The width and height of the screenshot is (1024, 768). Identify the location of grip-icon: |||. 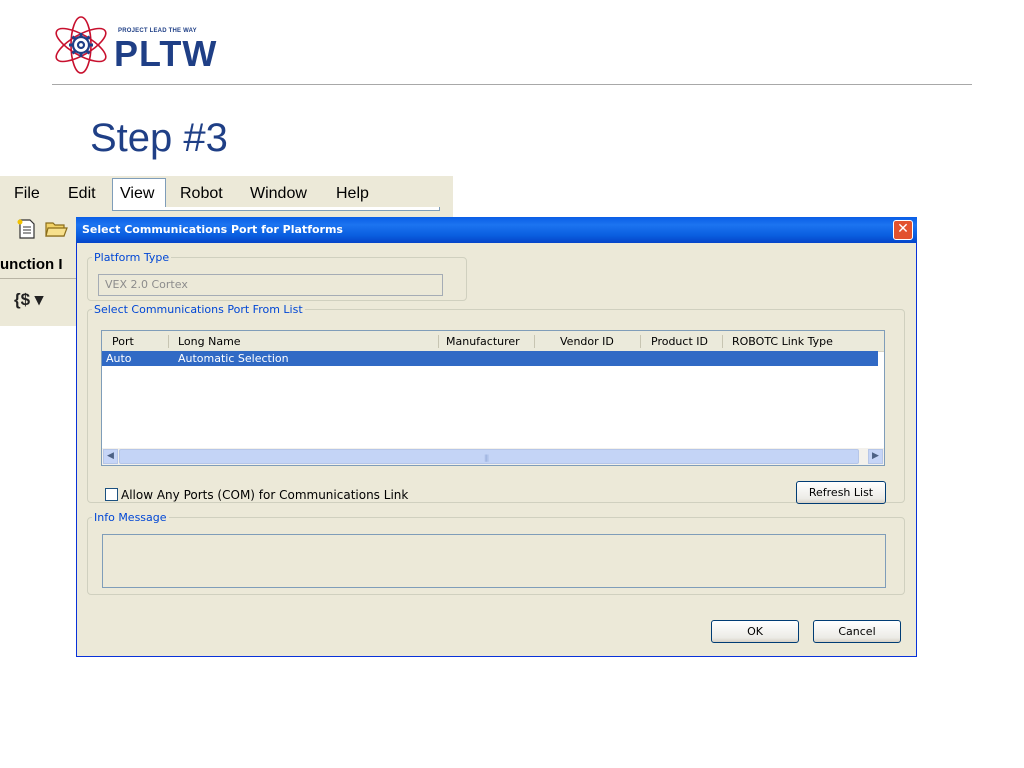
(486, 458).